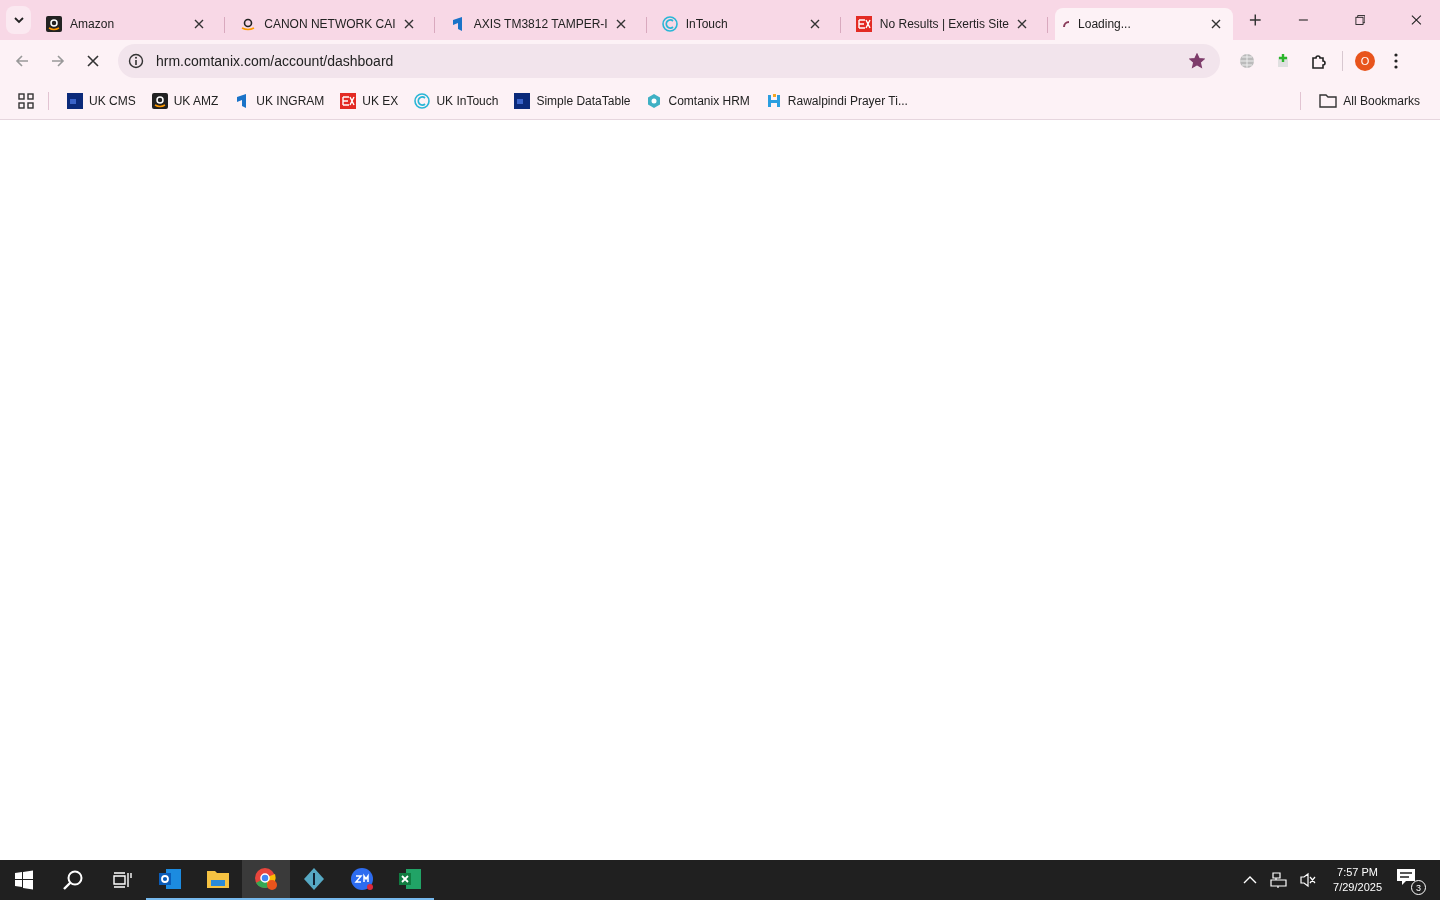 The width and height of the screenshot is (1440, 900). I want to click on taskbar-app, so click(266, 880).